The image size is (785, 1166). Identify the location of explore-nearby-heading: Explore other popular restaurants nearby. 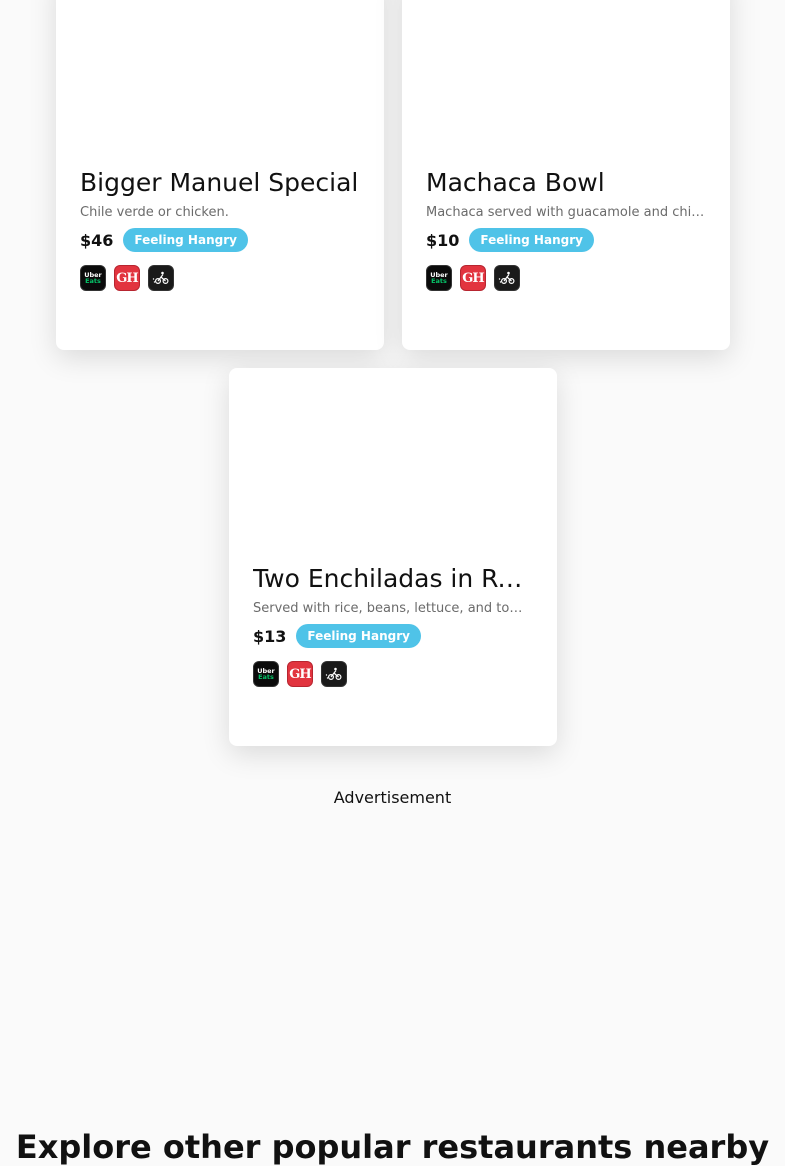
(392, 1147).